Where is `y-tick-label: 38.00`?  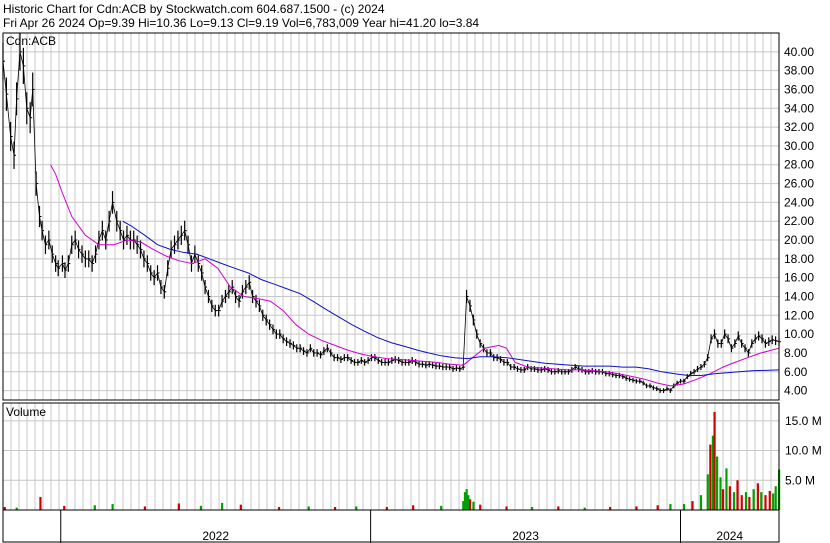
y-tick-label: 38.00 is located at coordinates (799, 71).